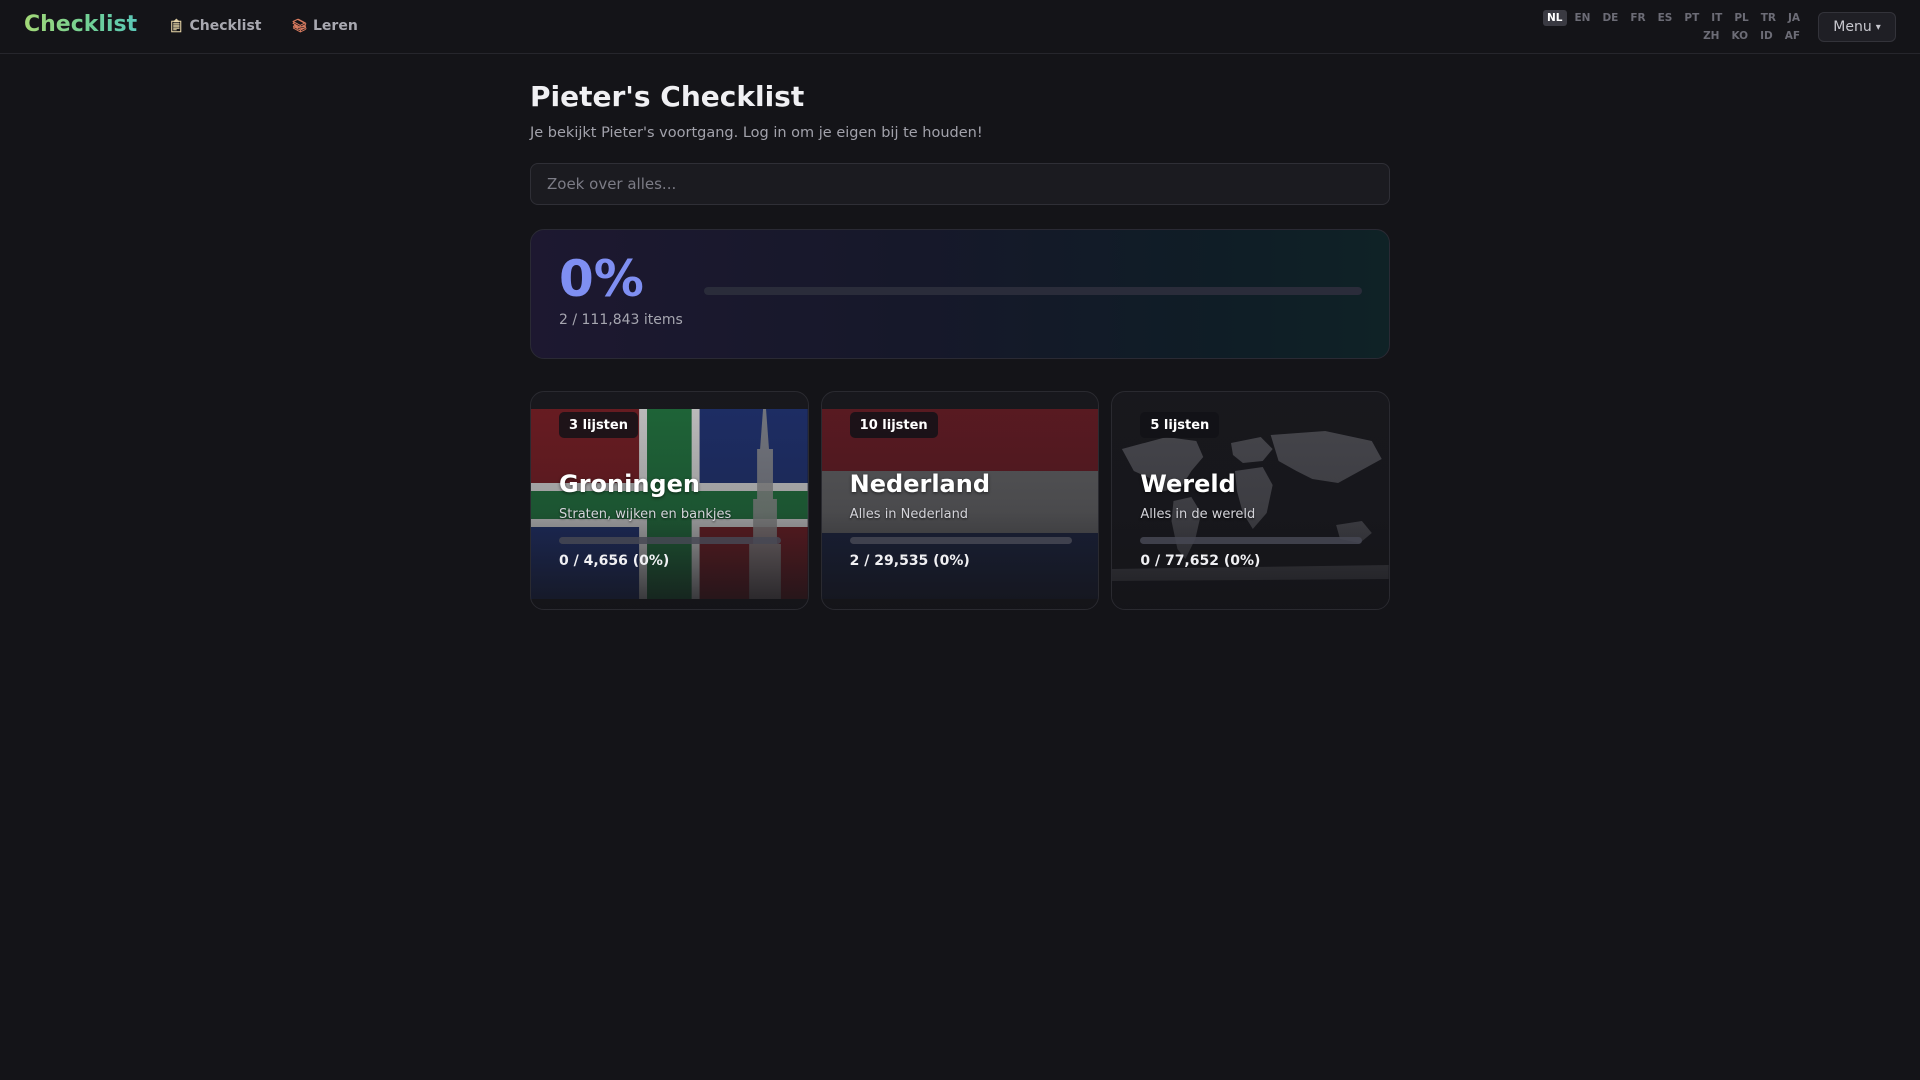 Image resolution: width=1920 pixels, height=1080 pixels. What do you see at coordinates (909, 514) in the screenshot?
I see `card-subtitle: Alles in Nederland` at bounding box center [909, 514].